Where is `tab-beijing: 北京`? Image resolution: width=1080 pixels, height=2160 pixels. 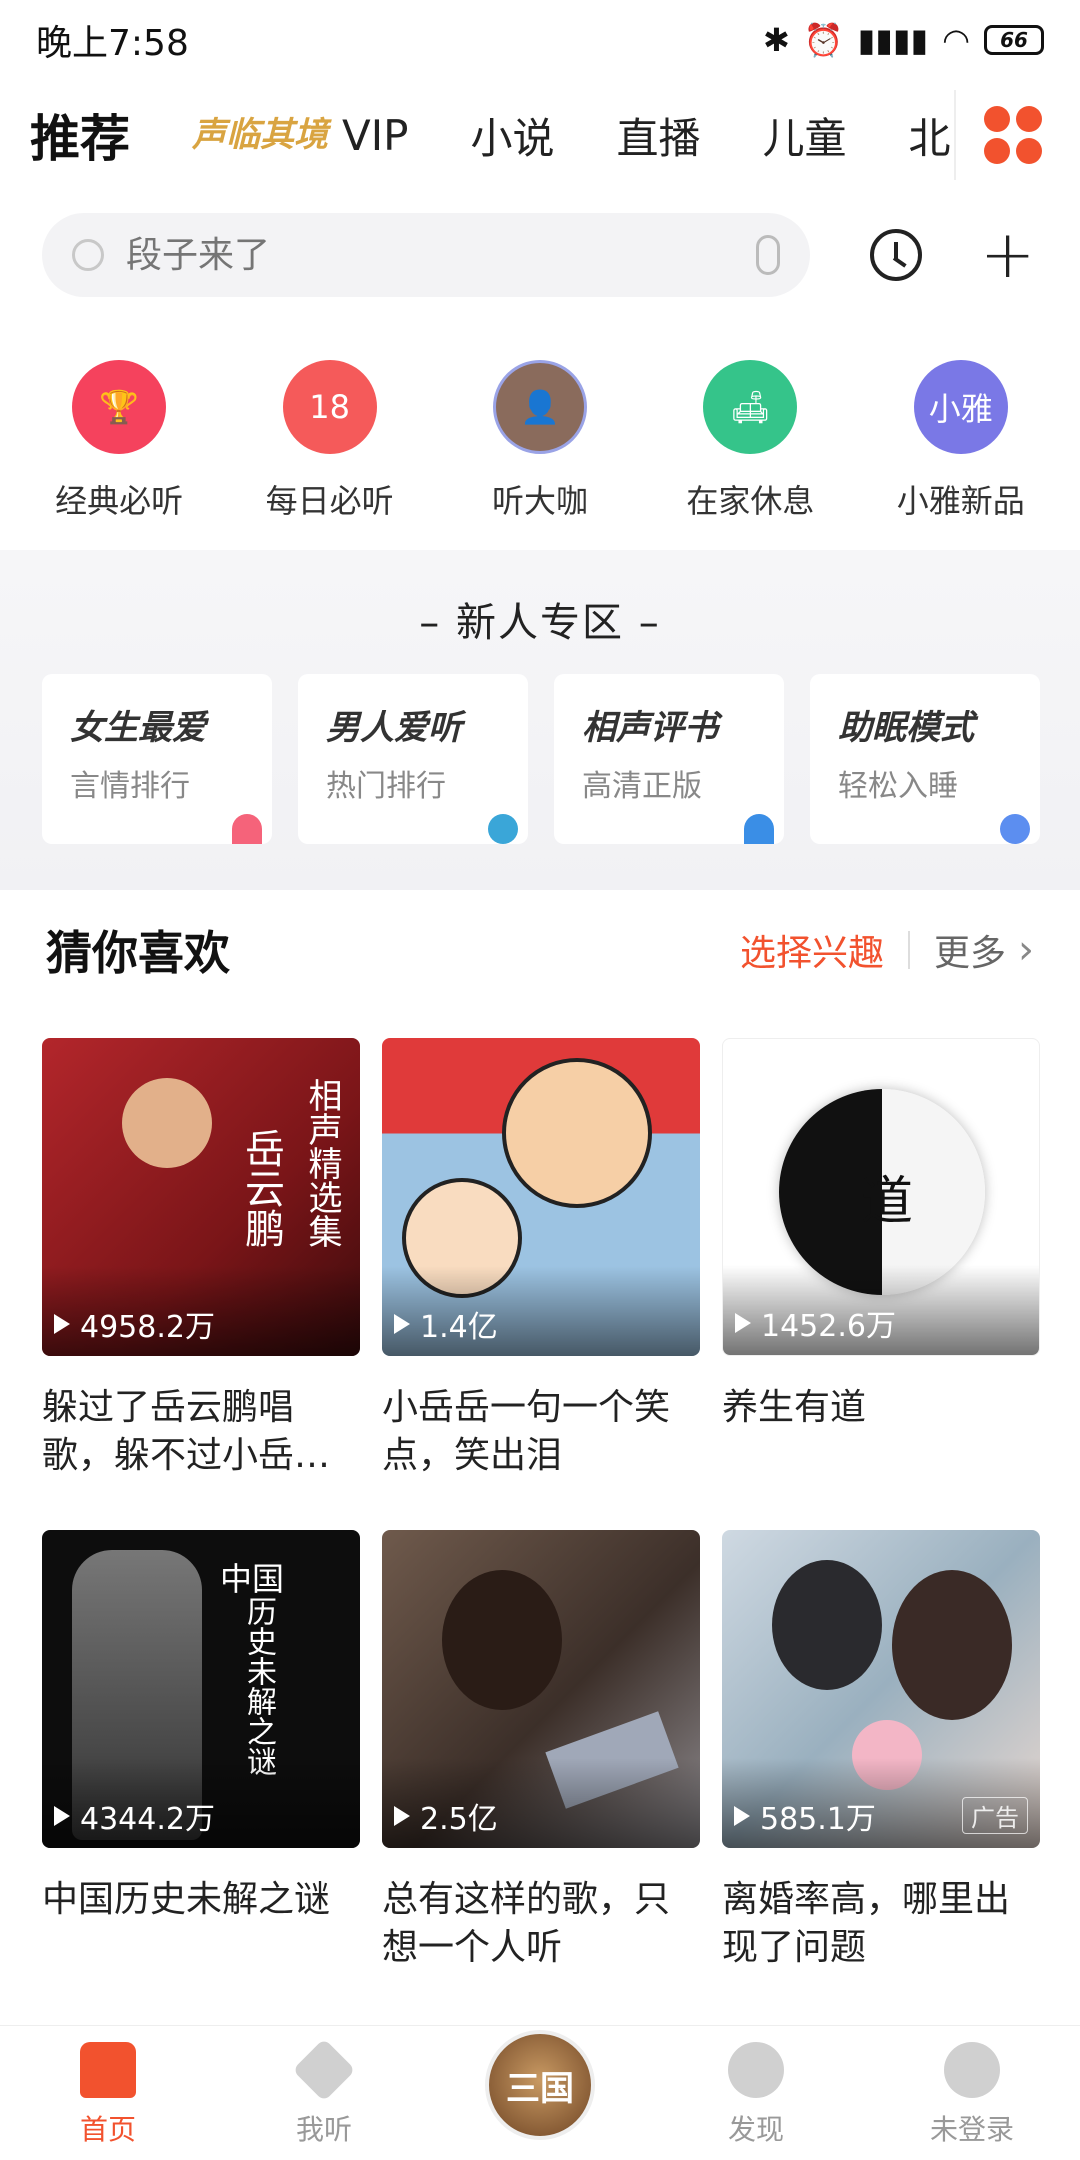 tab-beijing: 北京 is located at coordinates (930, 135).